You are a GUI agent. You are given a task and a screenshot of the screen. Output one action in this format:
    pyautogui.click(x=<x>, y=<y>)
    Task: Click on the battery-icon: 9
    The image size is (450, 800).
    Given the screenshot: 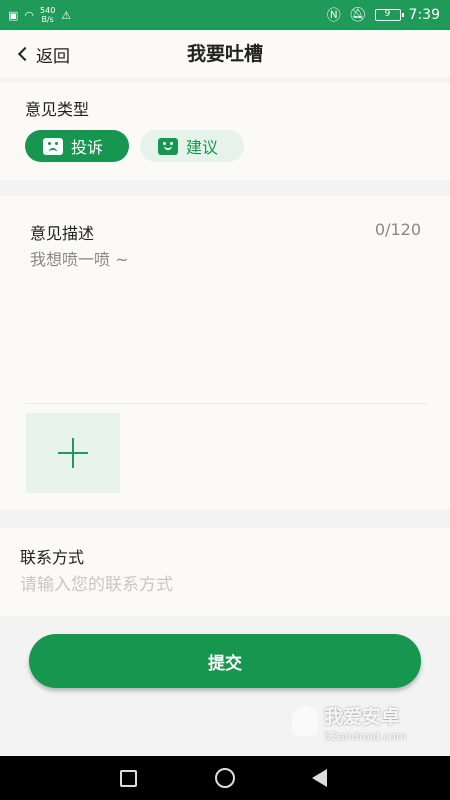 What is the action you would take?
    pyautogui.click(x=389, y=15)
    